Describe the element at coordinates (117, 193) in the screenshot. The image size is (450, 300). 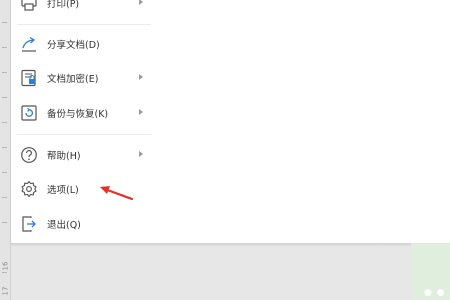
I see `annotation-arrow-icon` at that location.